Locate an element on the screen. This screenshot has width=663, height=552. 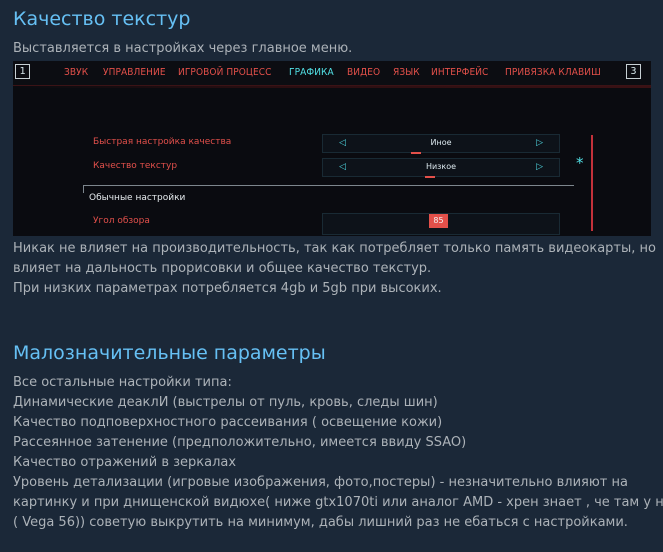
fov-label: Угол обзора is located at coordinates (121, 221).